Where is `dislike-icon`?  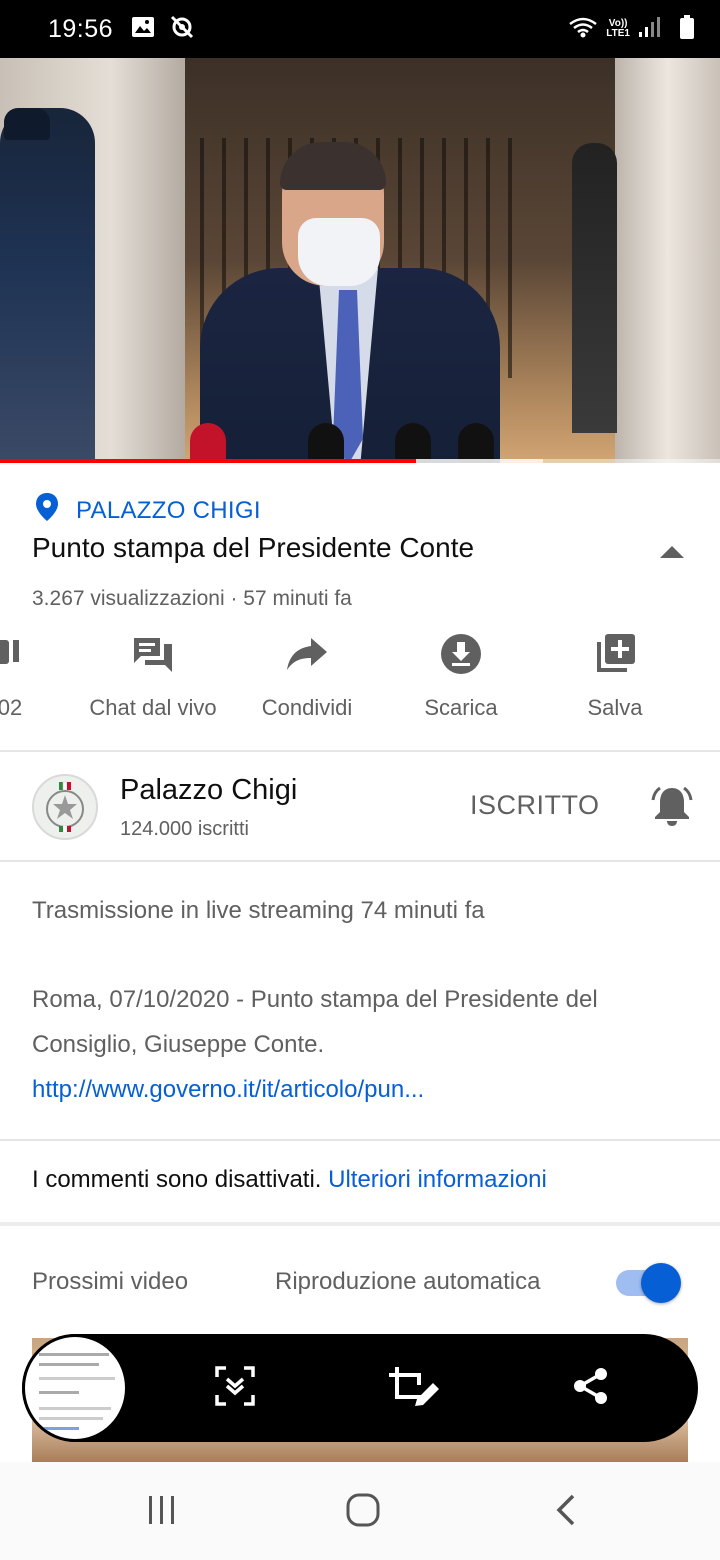
dislike-icon is located at coordinates (12, 656).